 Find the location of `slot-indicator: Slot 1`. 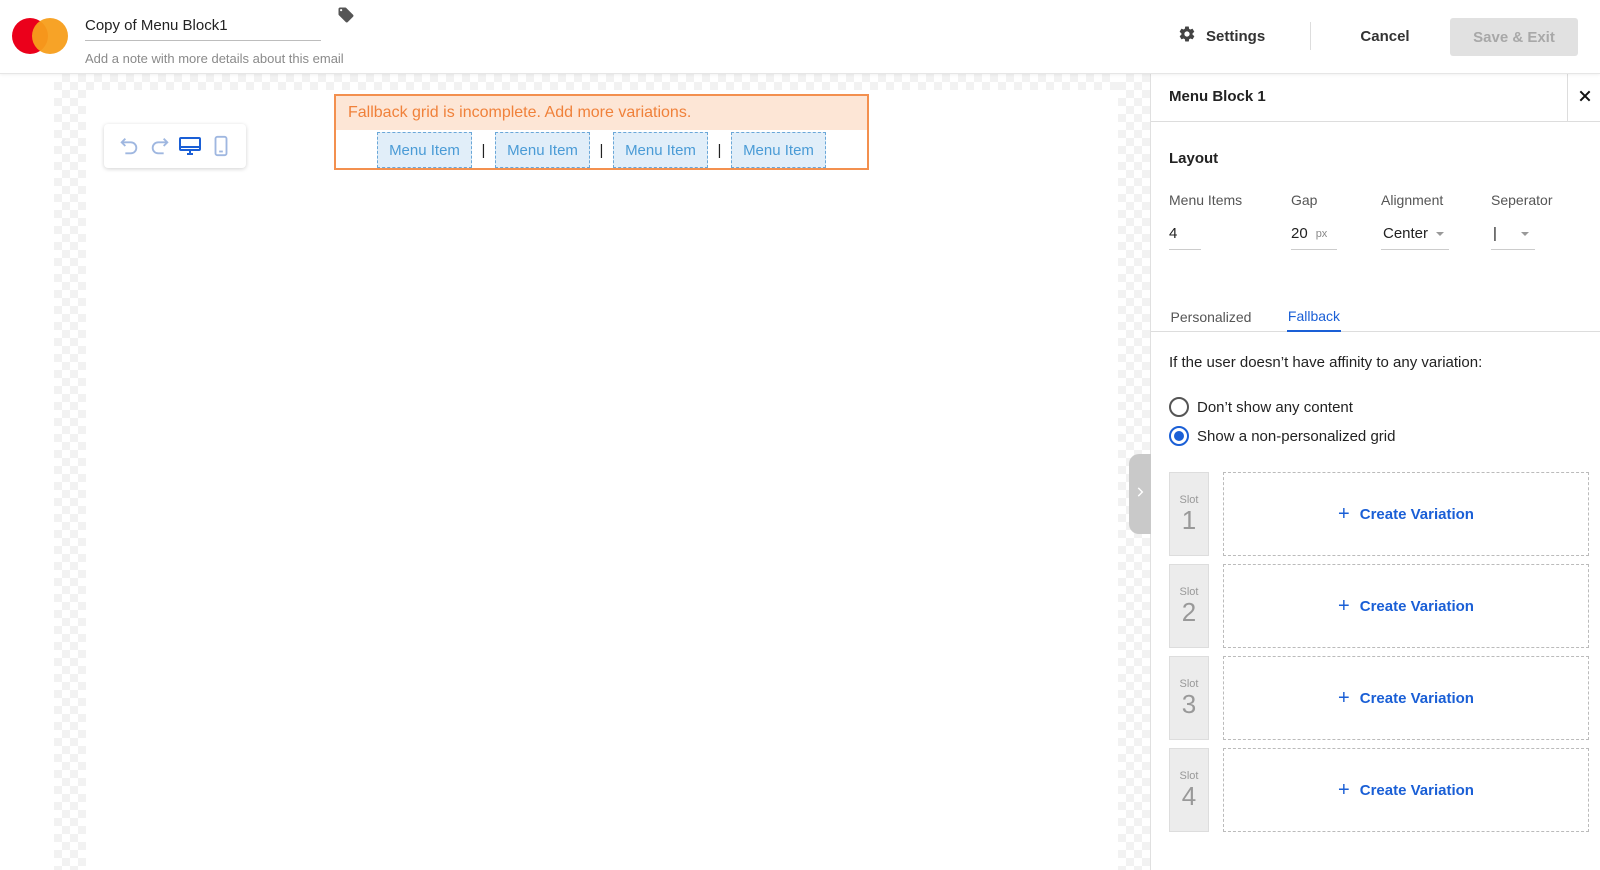

slot-indicator: Slot 1 is located at coordinates (1189, 514).